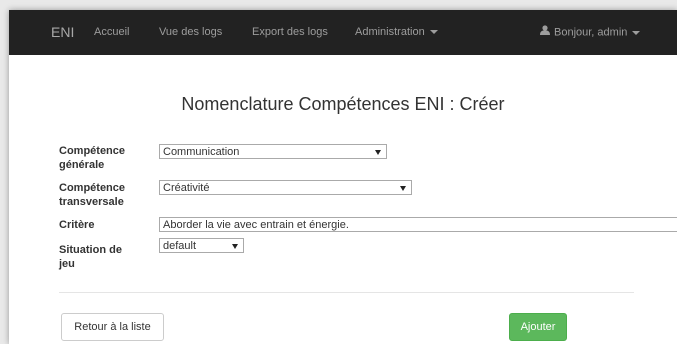  I want to click on user-icon, so click(545, 32).